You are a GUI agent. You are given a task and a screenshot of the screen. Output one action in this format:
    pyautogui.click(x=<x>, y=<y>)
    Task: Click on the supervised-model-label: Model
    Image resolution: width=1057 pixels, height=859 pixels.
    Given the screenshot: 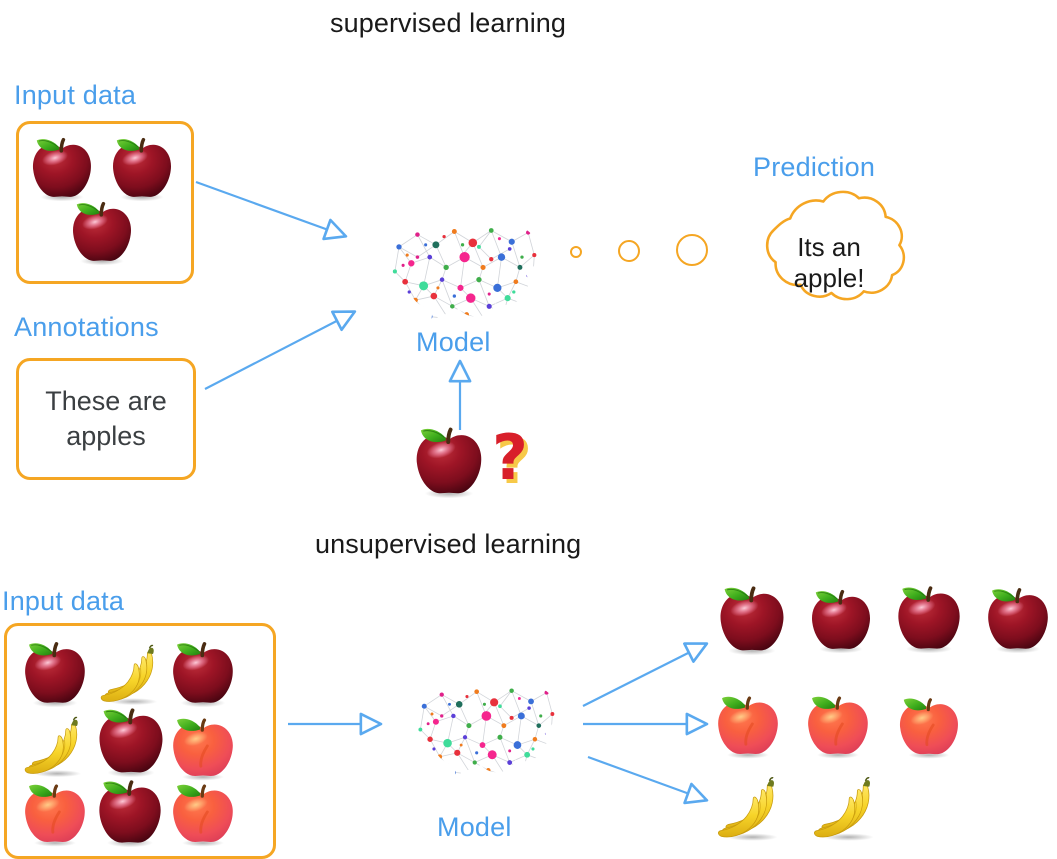 What is the action you would take?
    pyautogui.click(x=453, y=342)
    